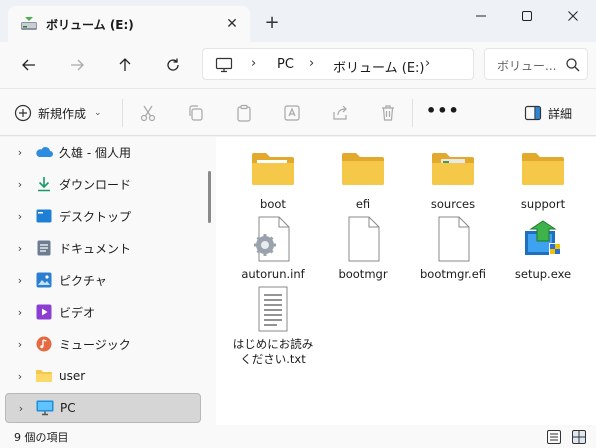  What do you see at coordinates (273, 204) in the screenshot?
I see `file-name: boot` at bounding box center [273, 204].